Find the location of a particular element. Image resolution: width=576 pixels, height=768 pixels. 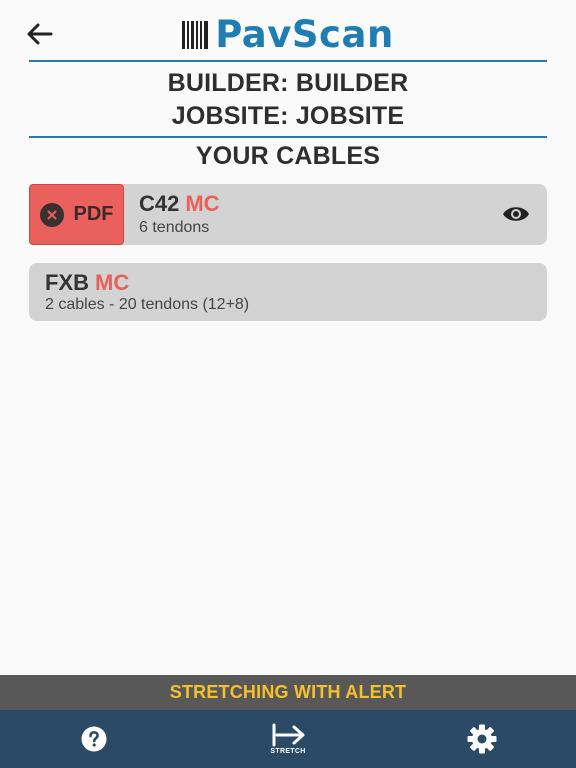

cable-title: C42 MC is located at coordinates (179, 204).